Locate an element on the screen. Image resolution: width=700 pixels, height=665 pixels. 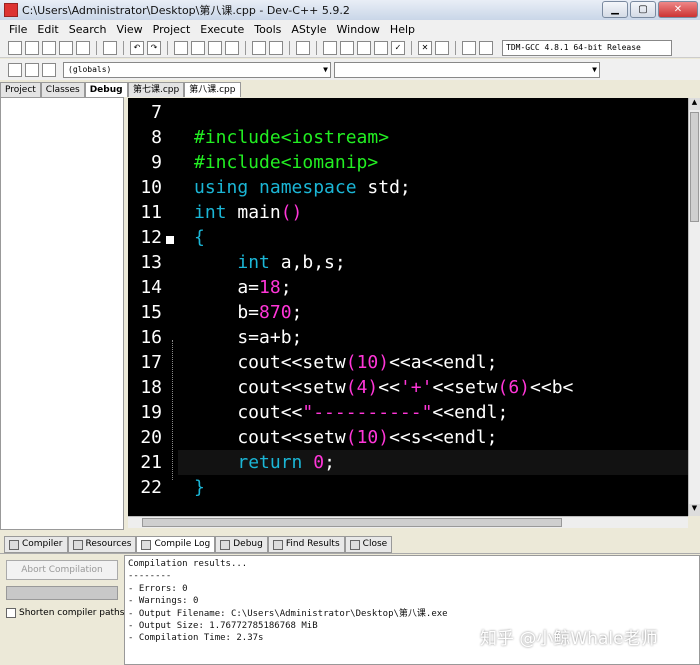
menu-window: Window is located at coordinates (358, 29).